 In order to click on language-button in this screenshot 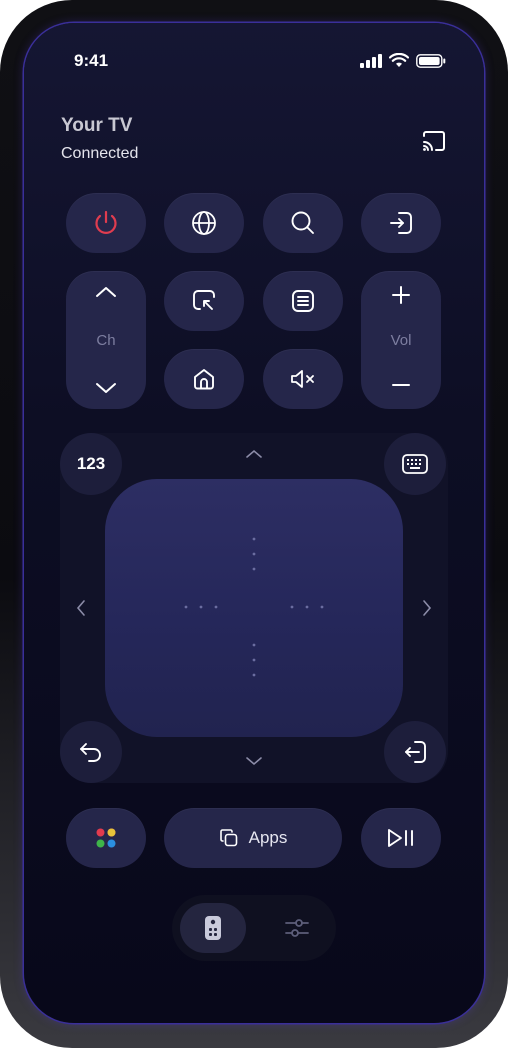, I will do `click(204, 223)`.